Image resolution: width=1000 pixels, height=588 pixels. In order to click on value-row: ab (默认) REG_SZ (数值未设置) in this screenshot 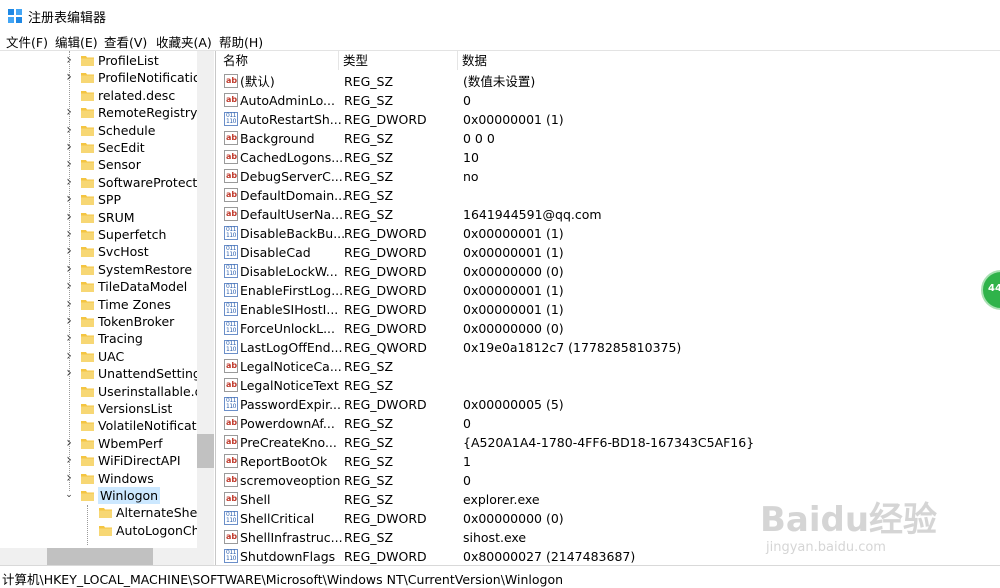, I will do `click(609, 81)`.